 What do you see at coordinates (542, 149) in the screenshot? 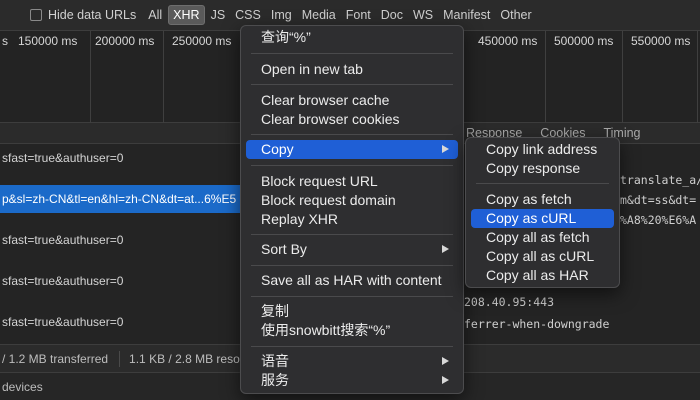
I see `submenu-item-copy-link: Copy link address` at bounding box center [542, 149].